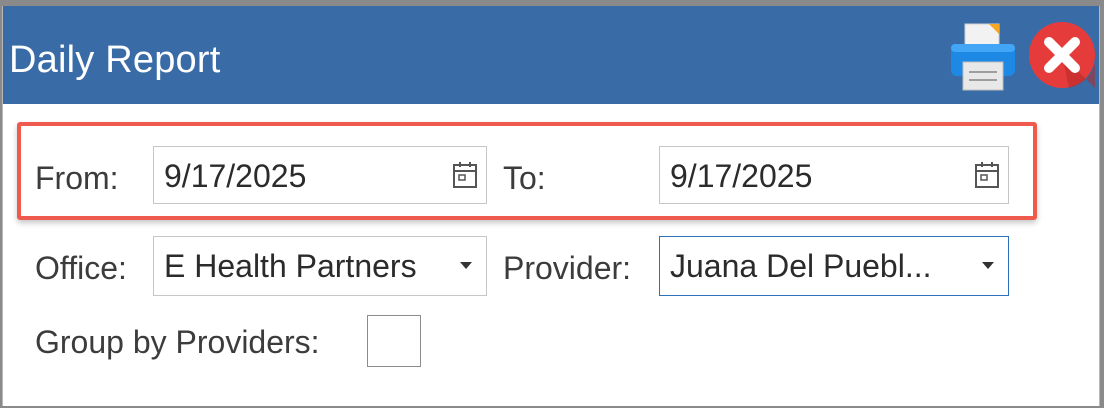 This screenshot has width=1104, height=408. Describe the element at coordinates (567, 268) in the screenshot. I see `provider-label: Provider:` at that location.